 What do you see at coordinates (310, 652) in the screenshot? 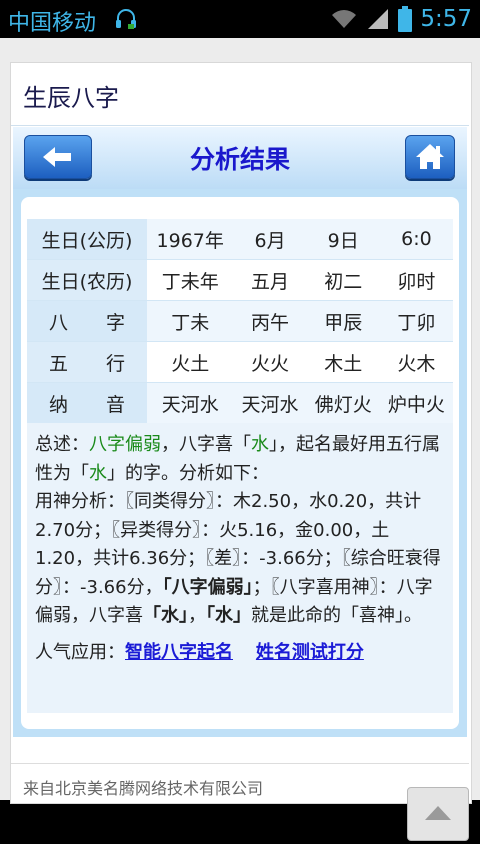
I see `link-name-test: 姓名测试打分` at bounding box center [310, 652].